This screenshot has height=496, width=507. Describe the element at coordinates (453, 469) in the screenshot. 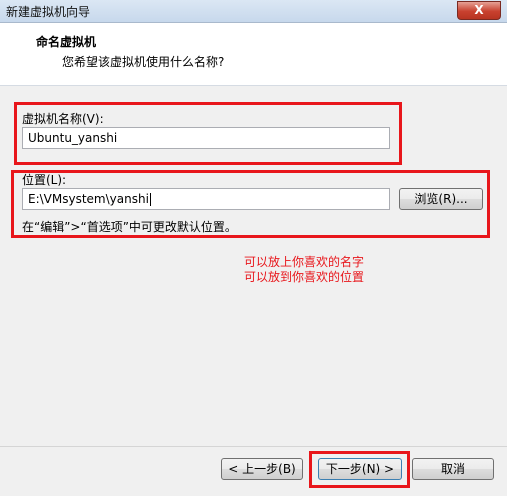

I see `cancel-button: 取消` at that location.